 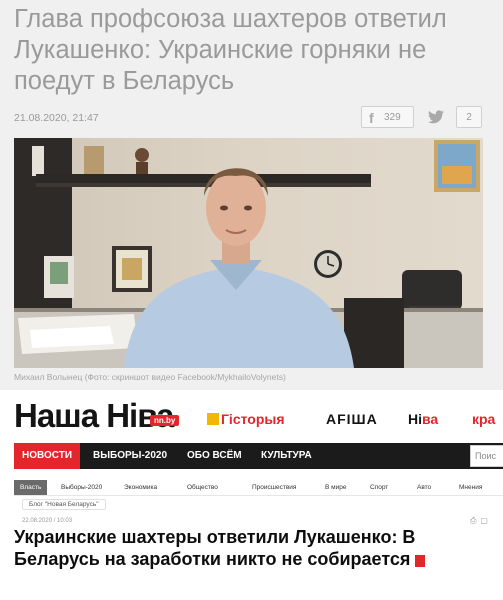 What do you see at coordinates (486, 456) in the screenshot?
I see `search-input: Поис` at bounding box center [486, 456].